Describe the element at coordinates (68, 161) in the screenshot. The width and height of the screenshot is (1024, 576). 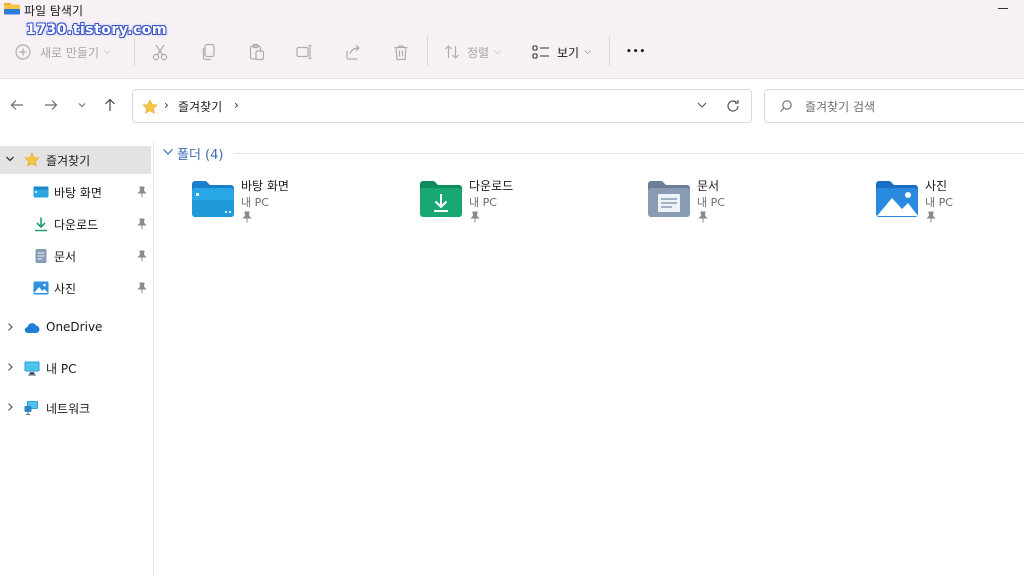
I see `sidebar-item-label: 즐겨찾기` at that location.